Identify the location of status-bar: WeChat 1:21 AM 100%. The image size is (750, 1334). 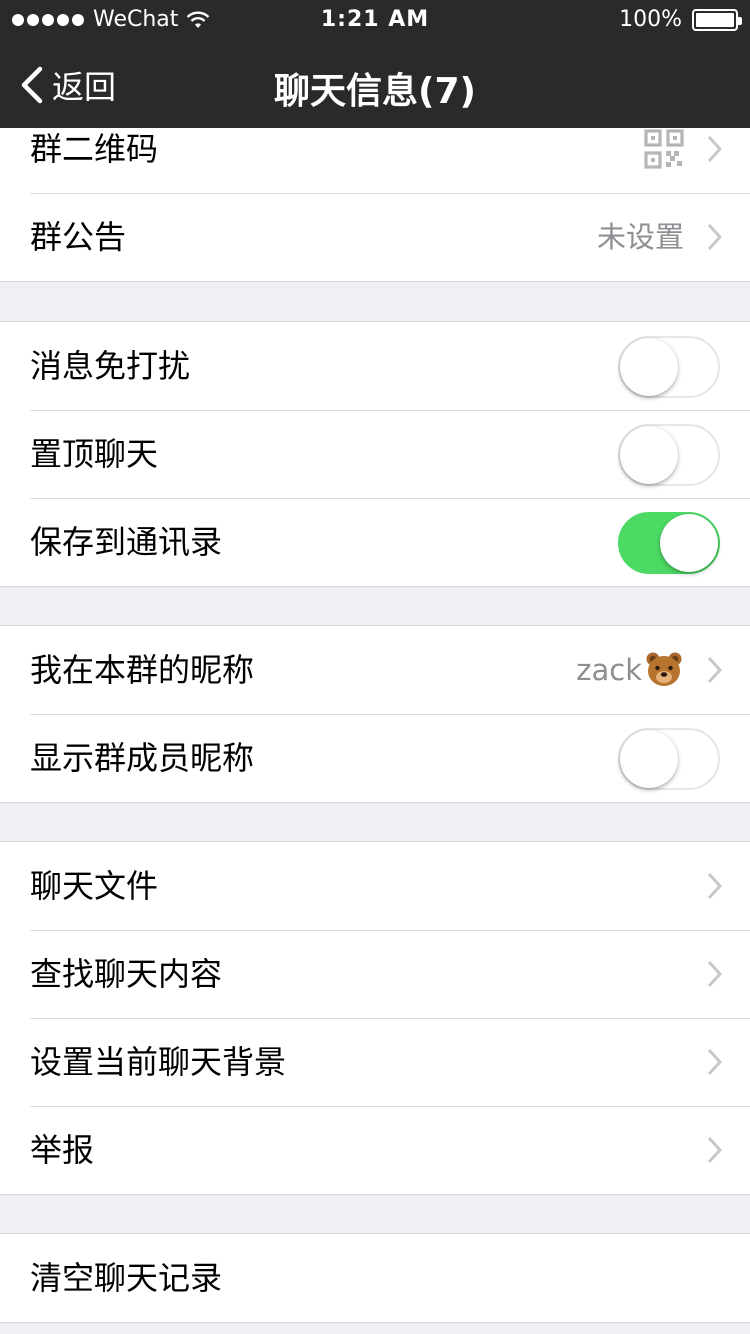
(375, 20).